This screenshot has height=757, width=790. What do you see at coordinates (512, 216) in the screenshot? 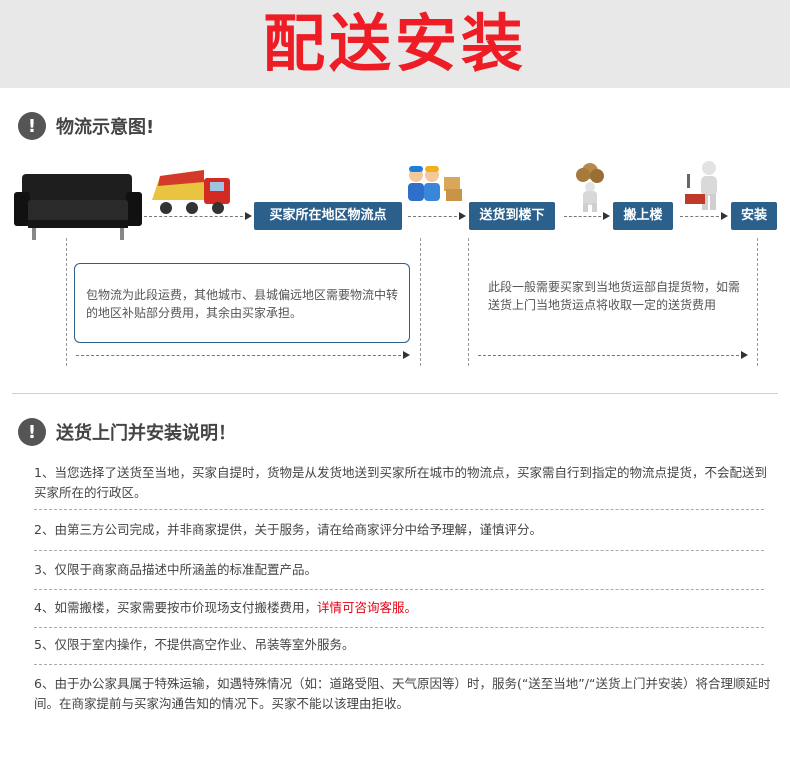
I see `step-deliver-downstairs: 送货到楼下` at bounding box center [512, 216].